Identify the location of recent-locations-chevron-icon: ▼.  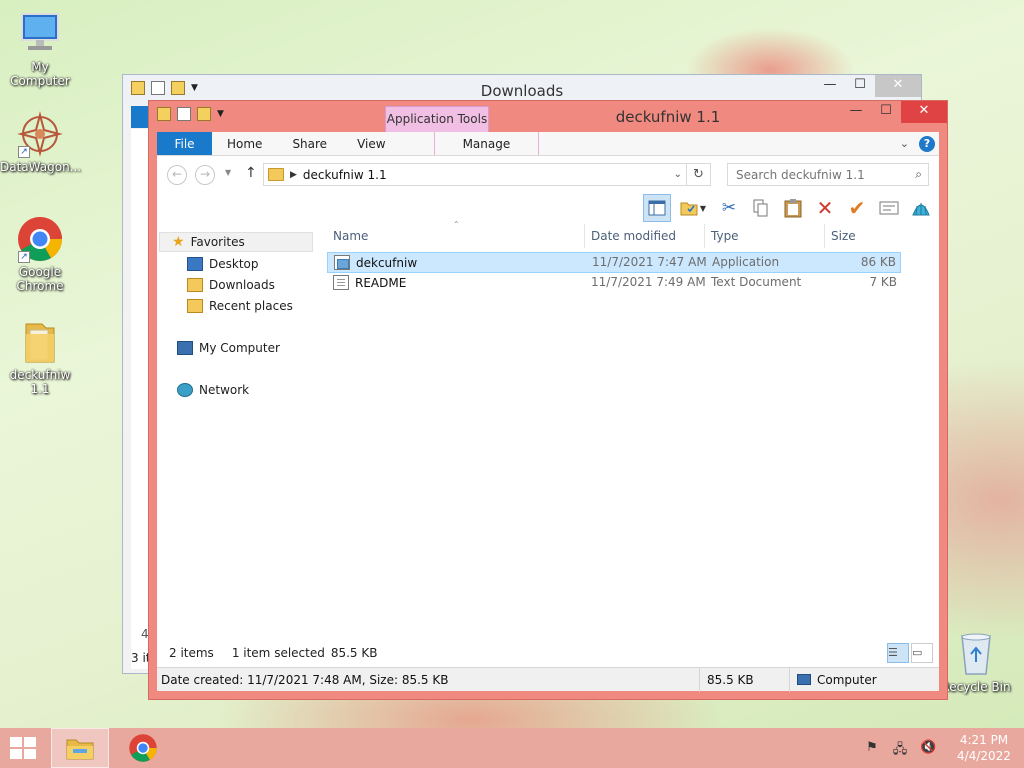
(228, 172).